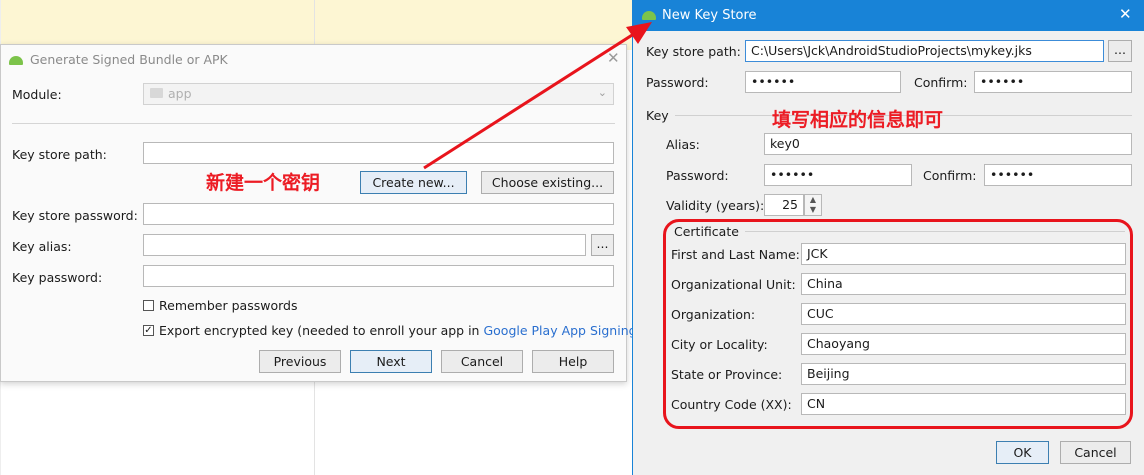  What do you see at coordinates (532, 99) in the screenshot?
I see `arrow-shaft` at bounding box center [532, 99].